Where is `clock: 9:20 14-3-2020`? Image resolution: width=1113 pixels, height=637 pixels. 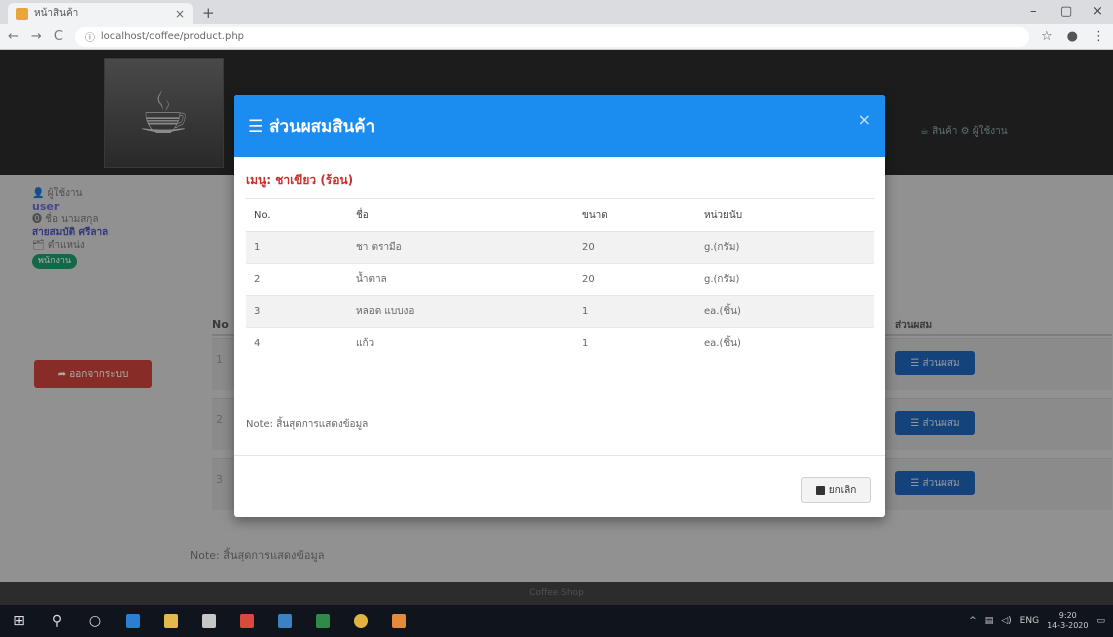 clock: 9:20 14-3-2020 is located at coordinates (1067, 621).